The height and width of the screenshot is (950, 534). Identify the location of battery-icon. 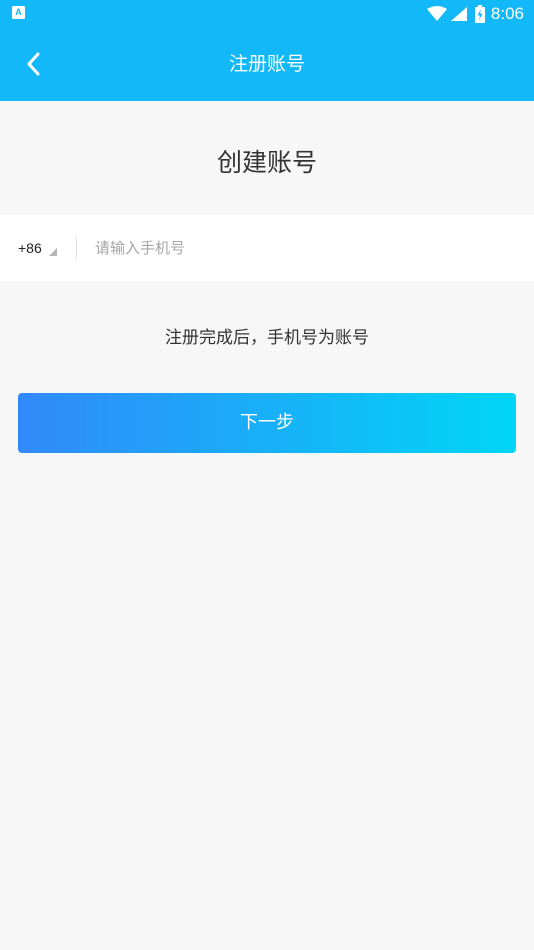
(479, 14).